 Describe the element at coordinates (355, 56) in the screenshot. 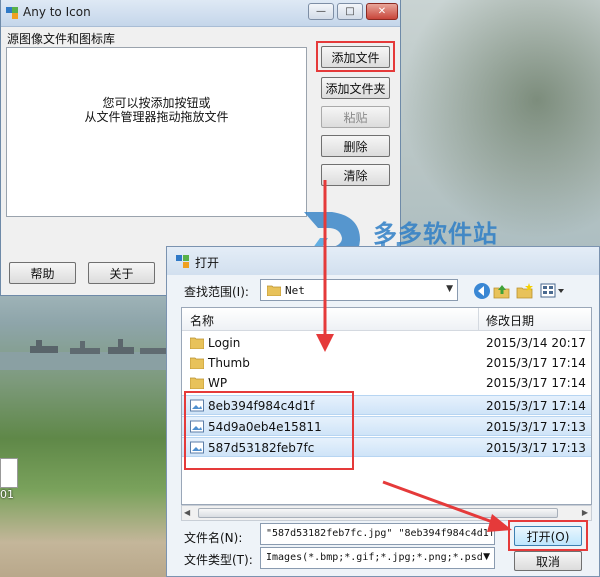

I see `highlight-box-add-file` at that location.